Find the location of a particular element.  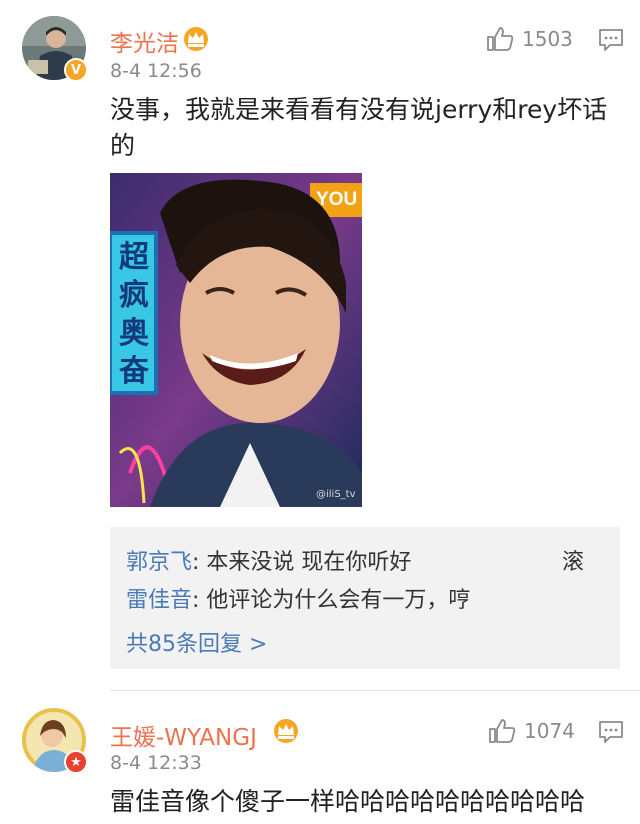

comment-timestamp: 8-4 12:33 is located at coordinates (156, 763).